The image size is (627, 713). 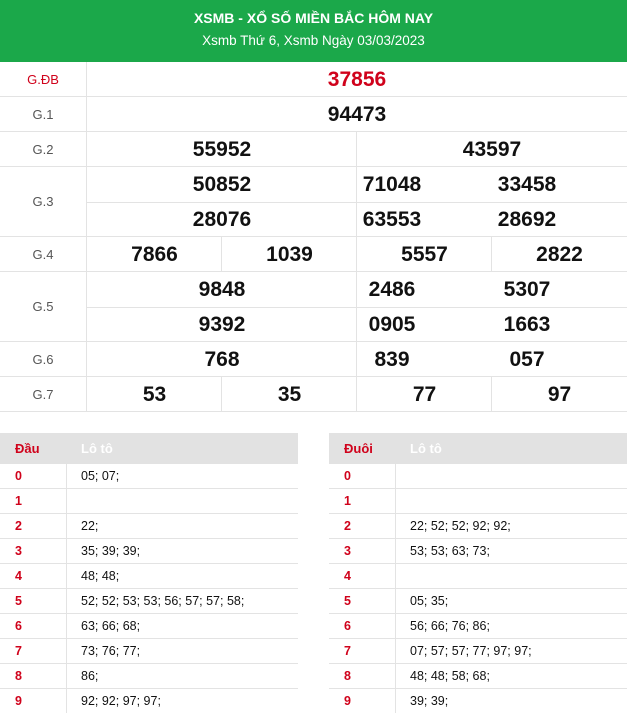 I want to click on prize-number: 839, so click(x=392, y=359).